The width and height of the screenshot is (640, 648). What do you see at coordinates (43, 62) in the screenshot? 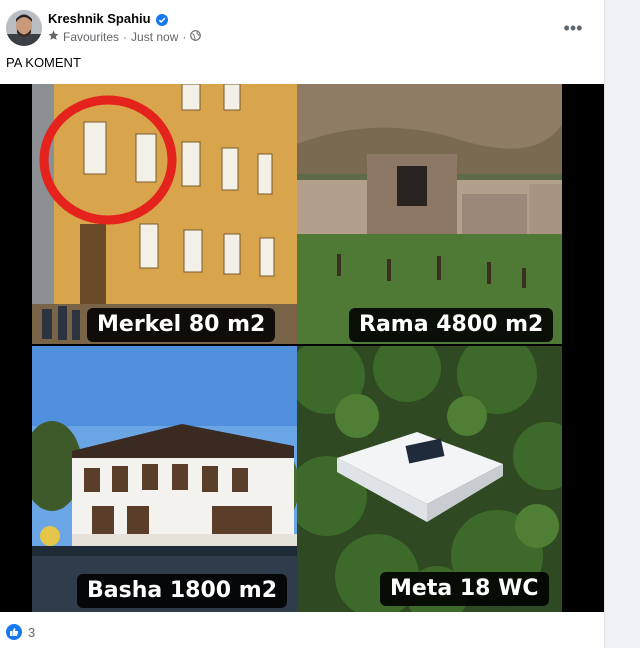
I see `post-caption: PA KOMENT` at bounding box center [43, 62].